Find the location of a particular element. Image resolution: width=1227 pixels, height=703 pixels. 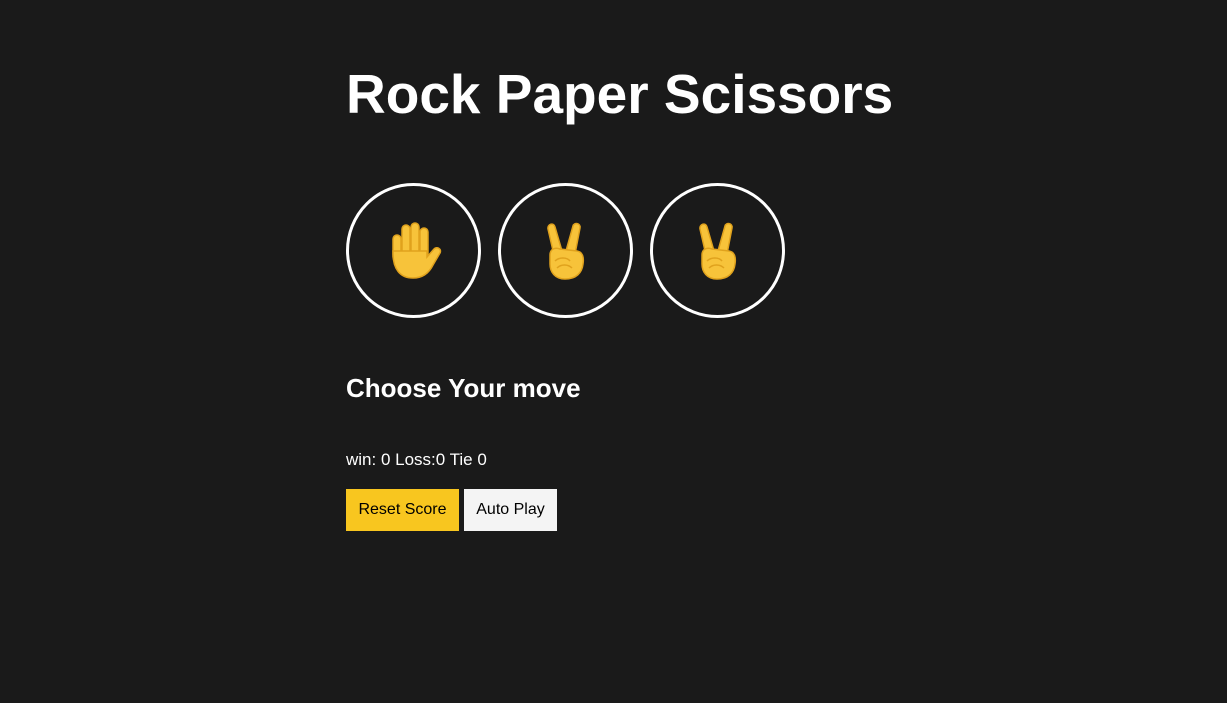

raised-hand-icon is located at coordinates (416, 250).